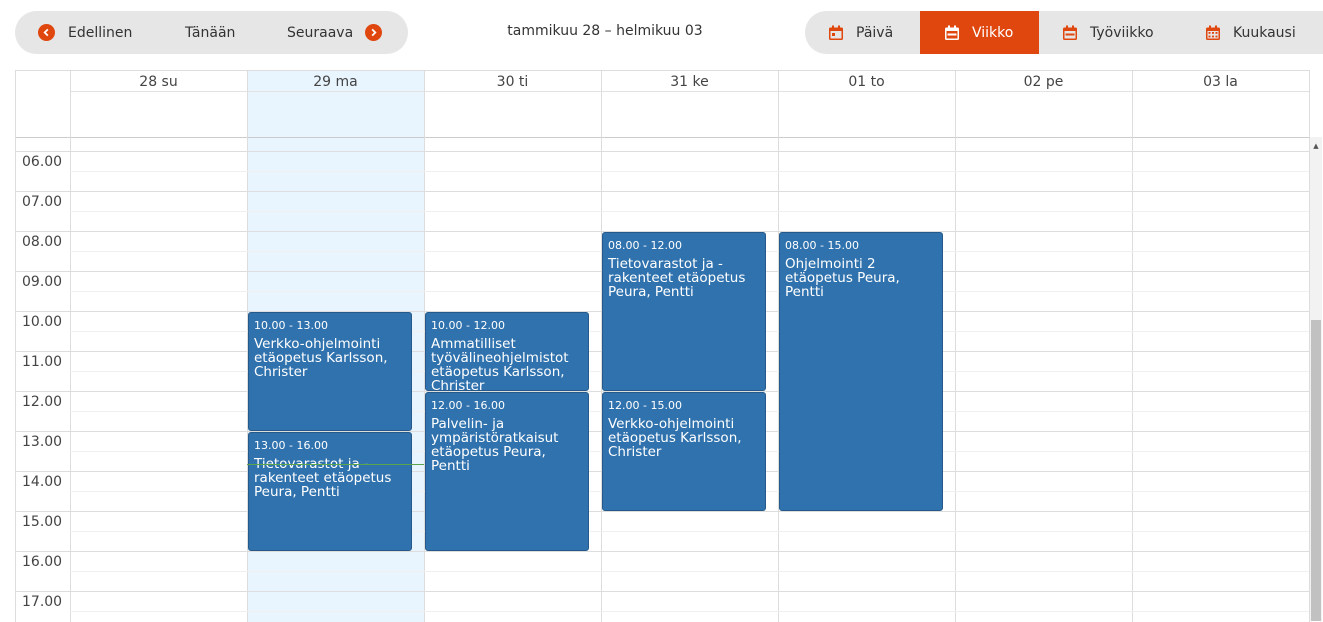 The width and height of the screenshot is (1323, 622). I want to click on chevron-left-icon, so click(46, 32).